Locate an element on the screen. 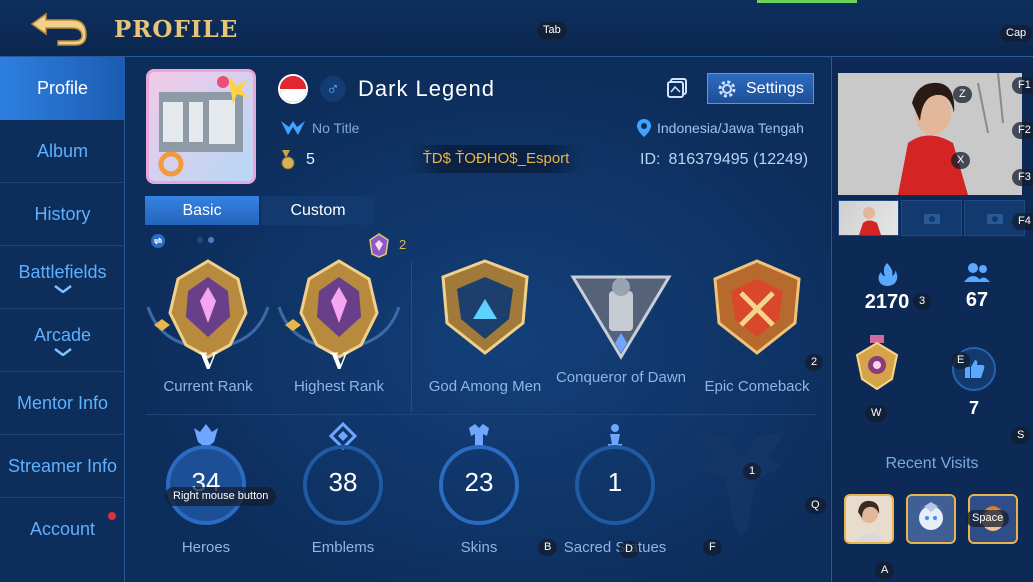 This screenshot has height=582, width=1033. recent-visits-title: Recent Visits is located at coordinates (932, 463).